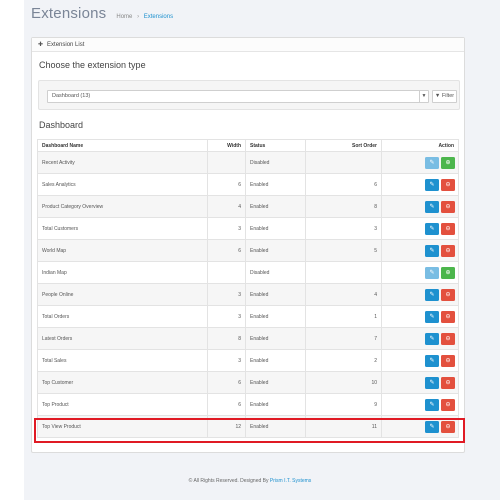  I want to click on footer-link: Prism I.T. Systems, so click(290, 481).